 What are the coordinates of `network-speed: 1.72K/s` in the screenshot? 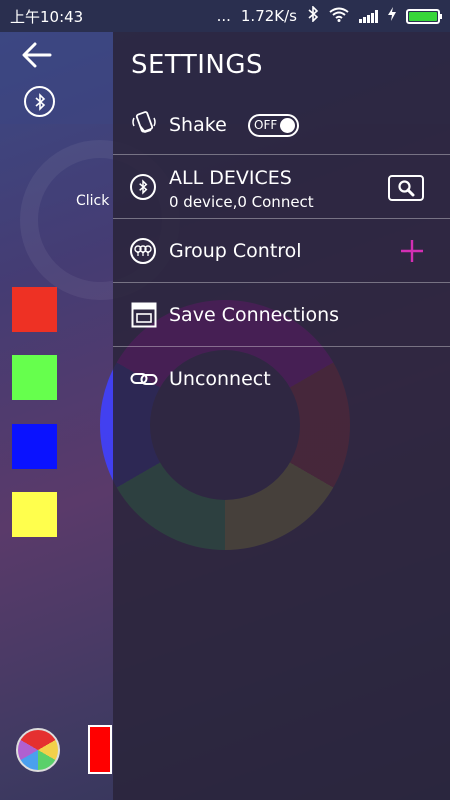 It's located at (268, 16).